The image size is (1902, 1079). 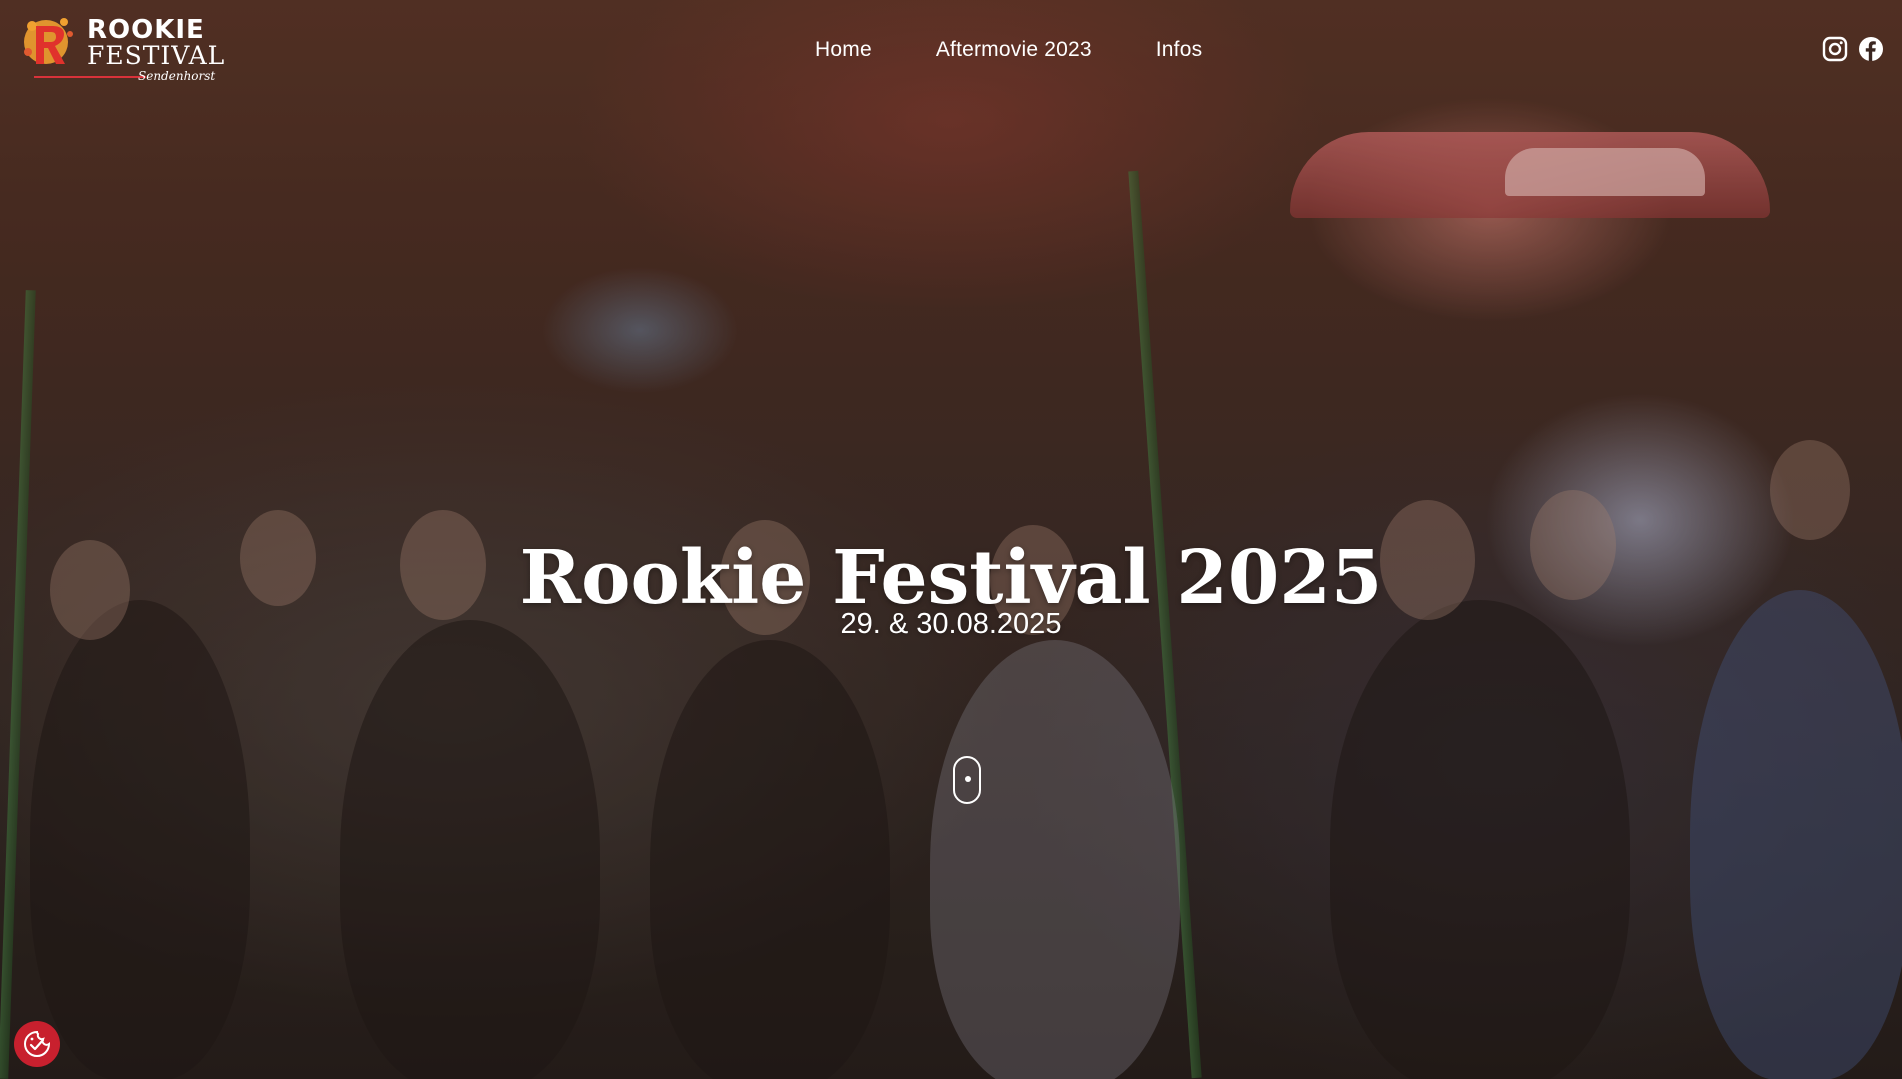 I want to click on scroll-dot, so click(x=968, y=779).